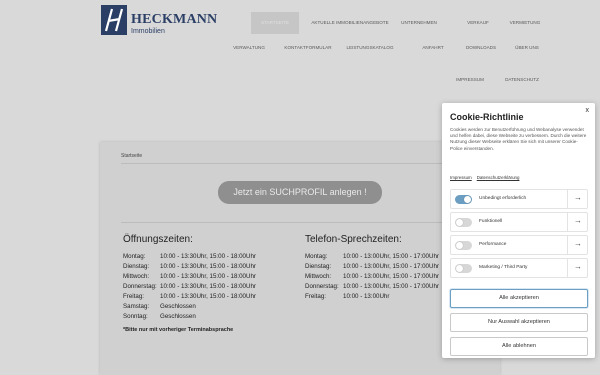 Image resolution: width=600 pixels, height=375 pixels. I want to click on reject-all-button: Alle ablehnen, so click(519, 346).